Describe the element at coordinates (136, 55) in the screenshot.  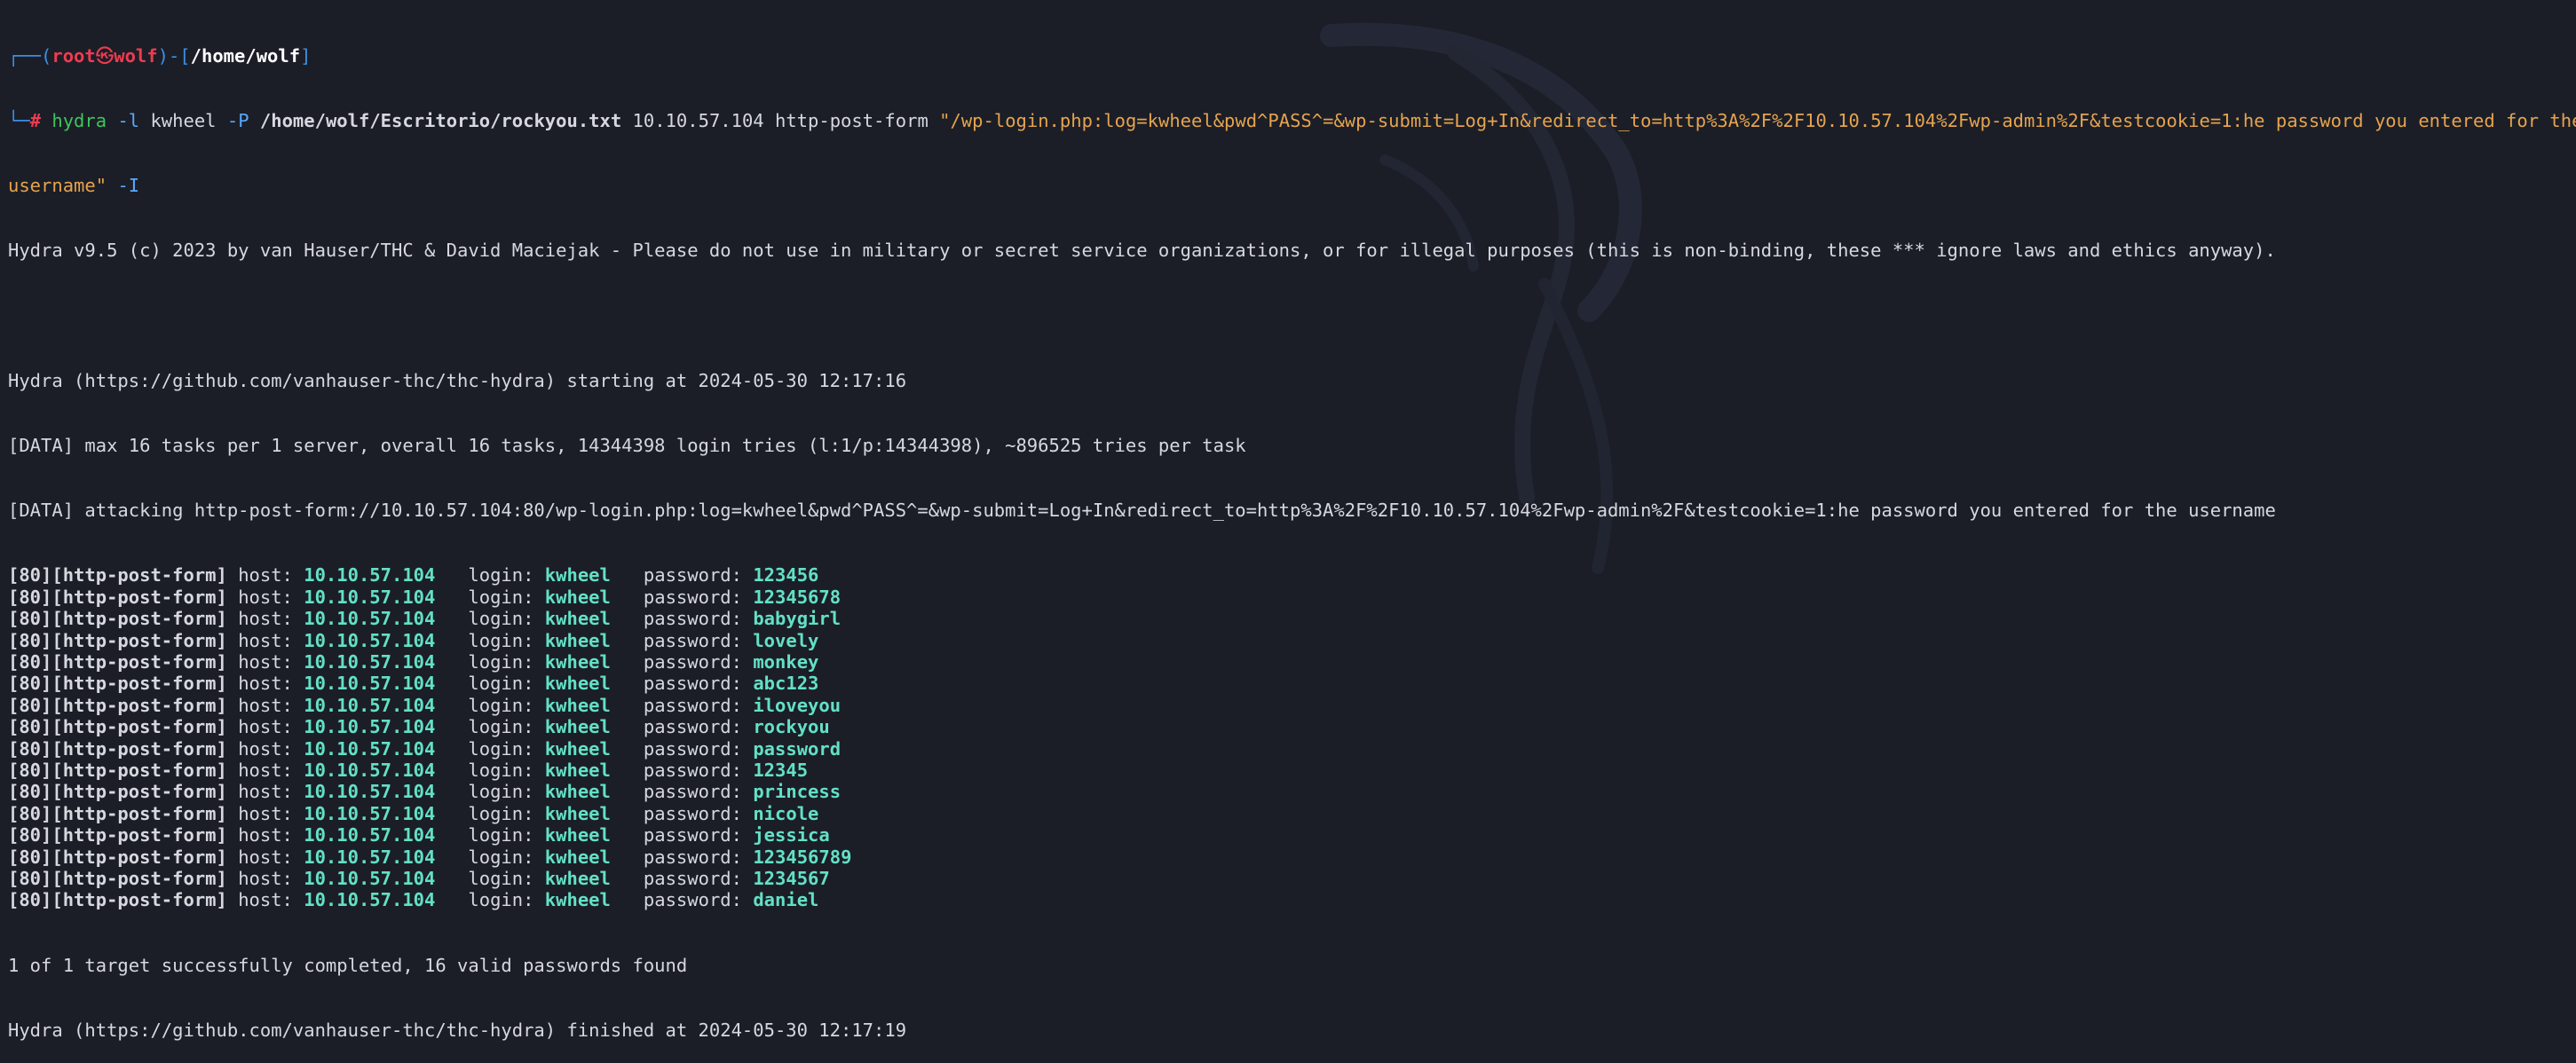
I see `prompt-host: wolf` at that location.